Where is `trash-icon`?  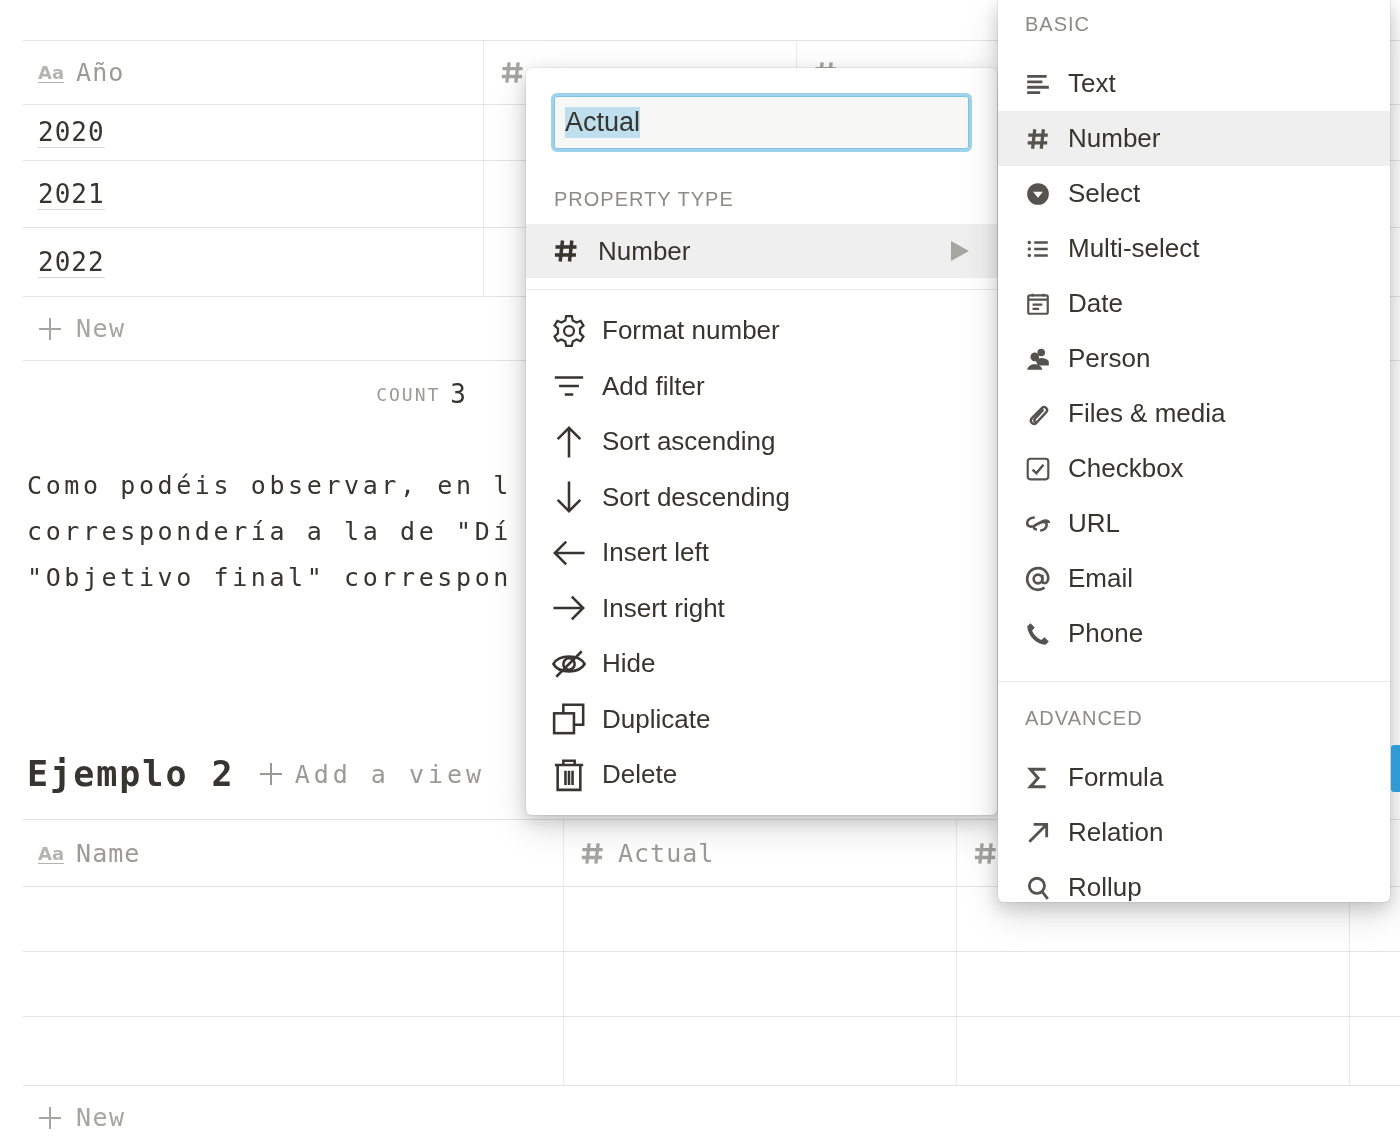 trash-icon is located at coordinates (569, 774).